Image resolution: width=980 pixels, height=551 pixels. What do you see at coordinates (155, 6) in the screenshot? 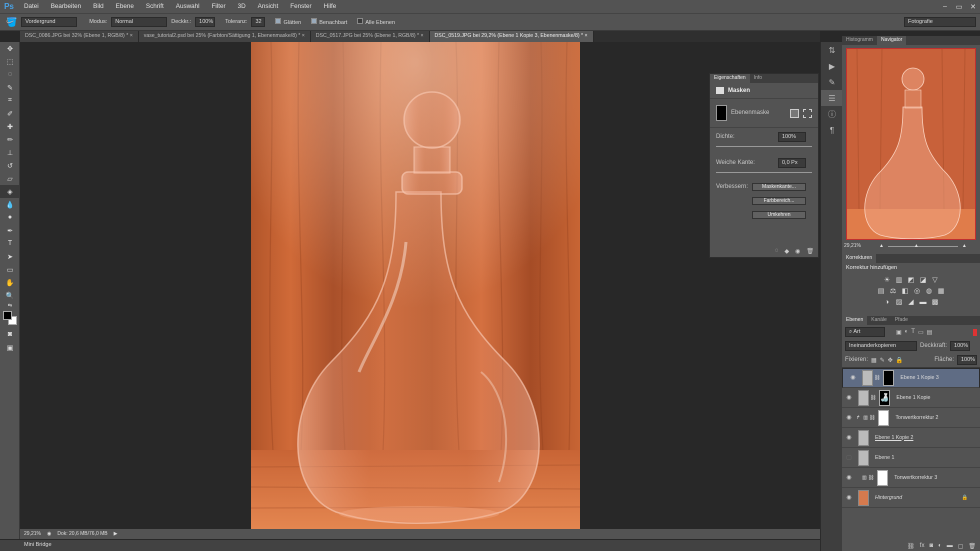
I see `menu-schrift: Schrift` at bounding box center [155, 6].